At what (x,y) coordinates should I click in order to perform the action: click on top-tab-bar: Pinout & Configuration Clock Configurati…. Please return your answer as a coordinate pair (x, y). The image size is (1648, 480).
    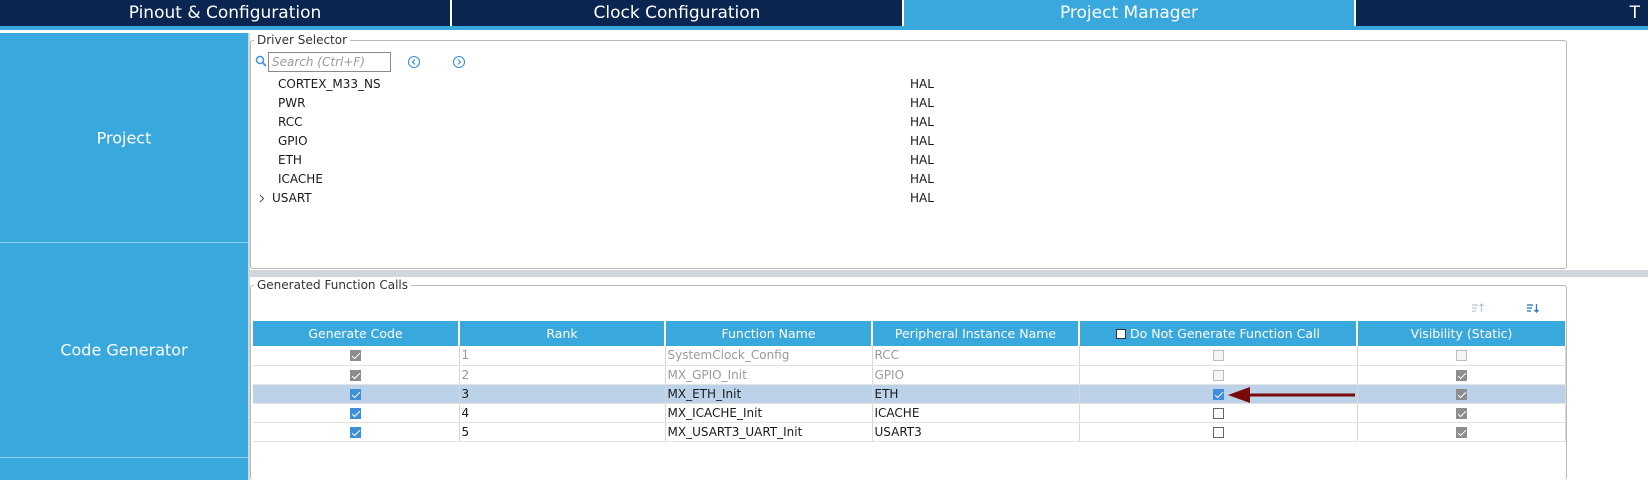
    Looking at the image, I should click on (824, 14).